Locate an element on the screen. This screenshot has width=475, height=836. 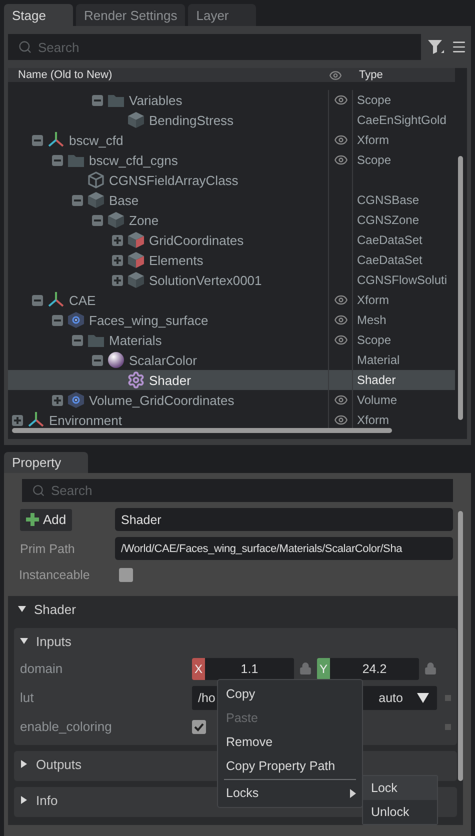
input-label: lut is located at coordinates (27, 697).